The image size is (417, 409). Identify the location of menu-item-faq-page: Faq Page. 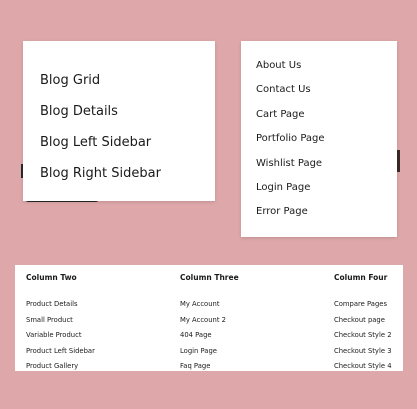
(209, 367).